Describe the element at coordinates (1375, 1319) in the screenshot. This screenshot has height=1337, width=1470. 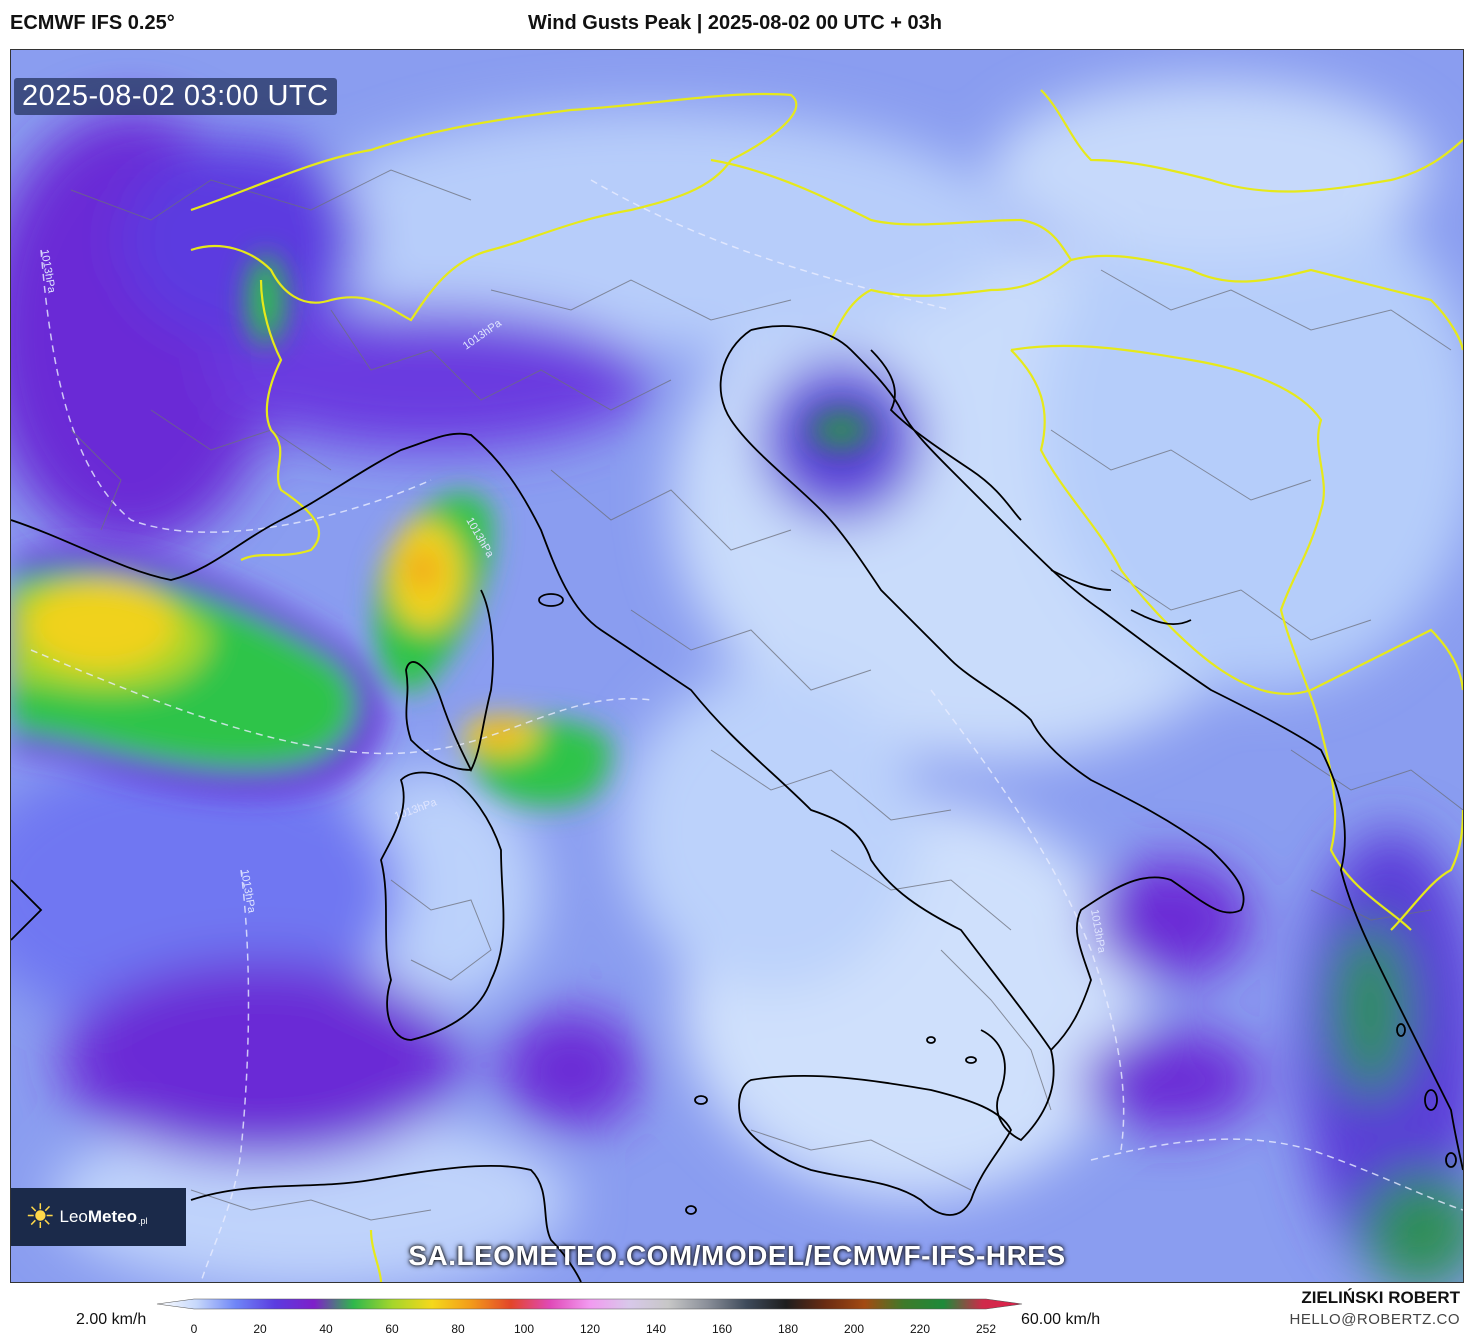
I see `author-email: HELLO@ROBERTZ.CO` at that location.